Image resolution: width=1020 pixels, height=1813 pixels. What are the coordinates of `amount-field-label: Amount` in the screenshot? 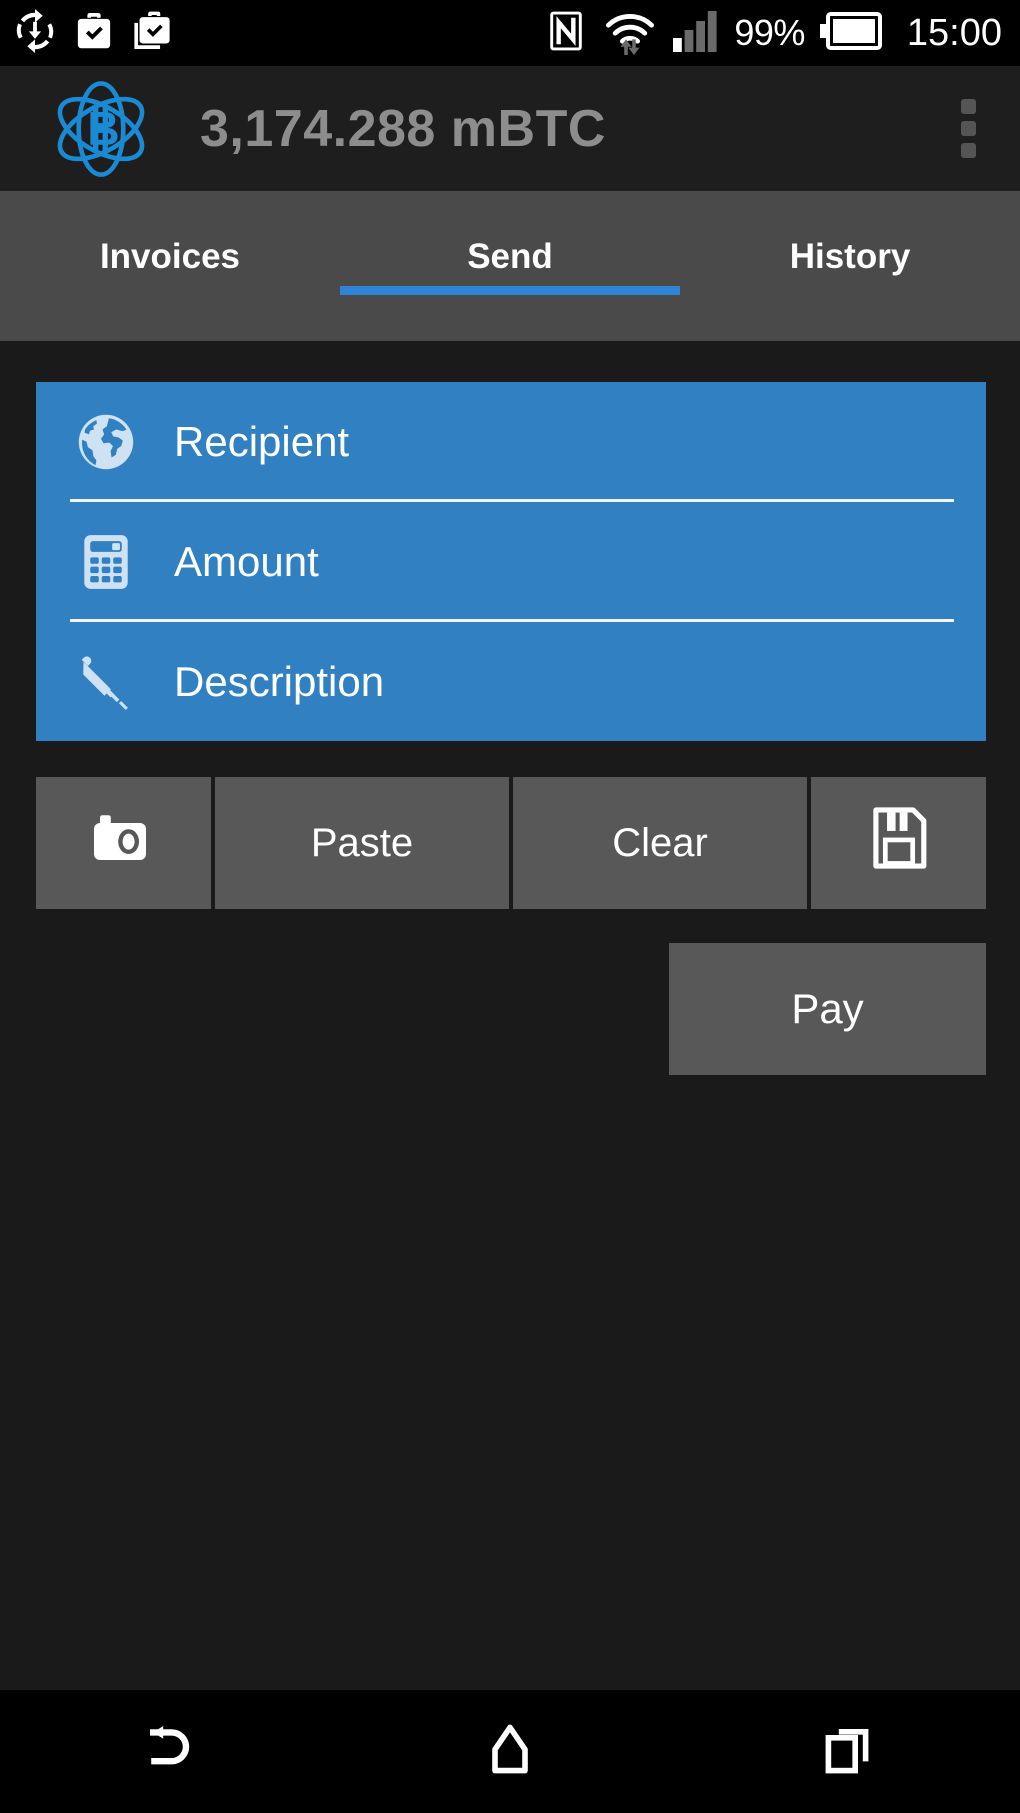 It's located at (246, 561).